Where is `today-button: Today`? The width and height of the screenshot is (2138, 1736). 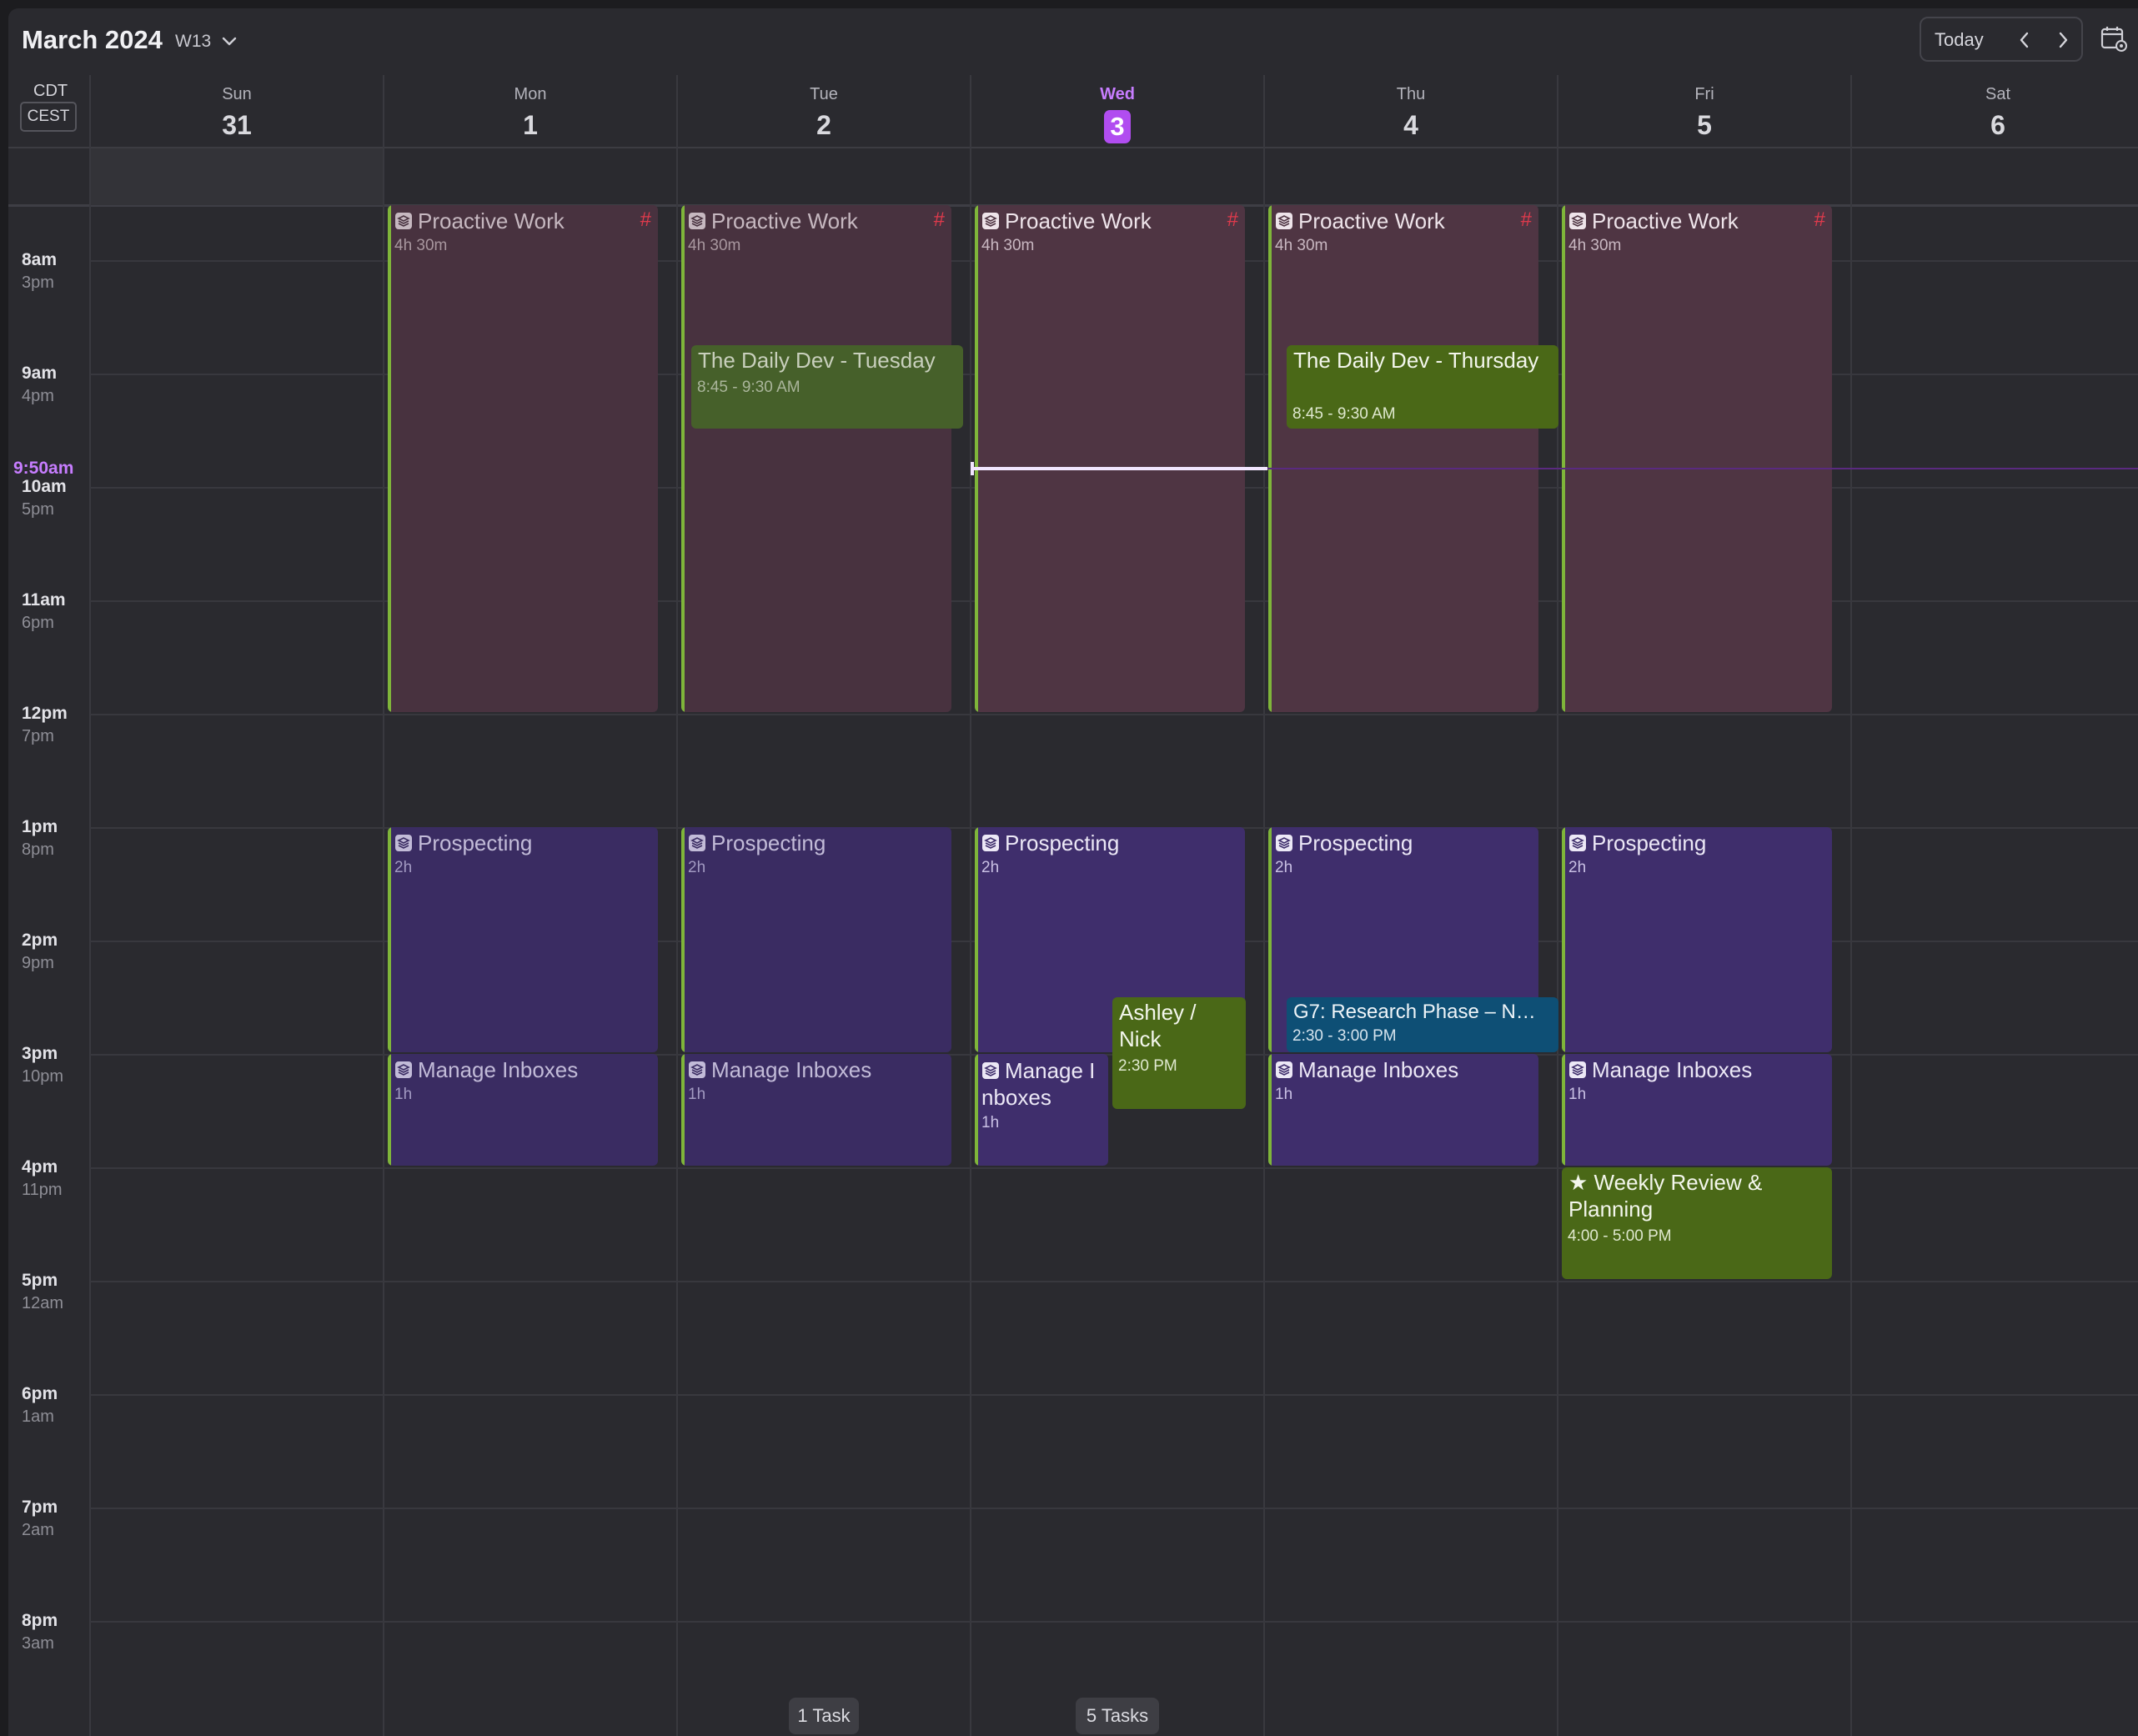
today-button: Today is located at coordinates (1960, 40).